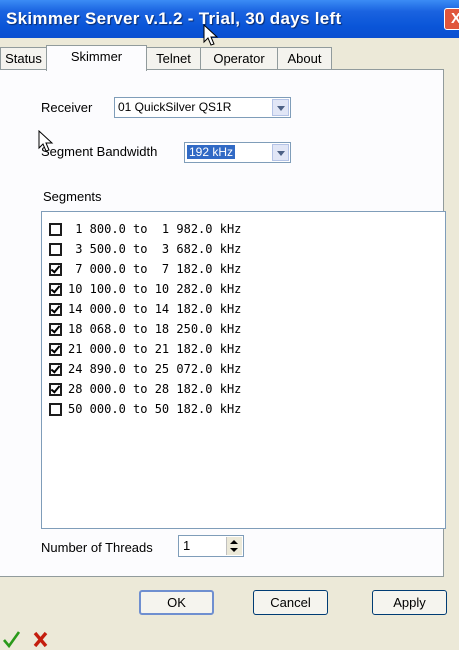 The image size is (459, 653). What do you see at coordinates (155, 409) in the screenshot?
I see `segment-range: 50 000.0 to 50 182.0 kHz` at bounding box center [155, 409].